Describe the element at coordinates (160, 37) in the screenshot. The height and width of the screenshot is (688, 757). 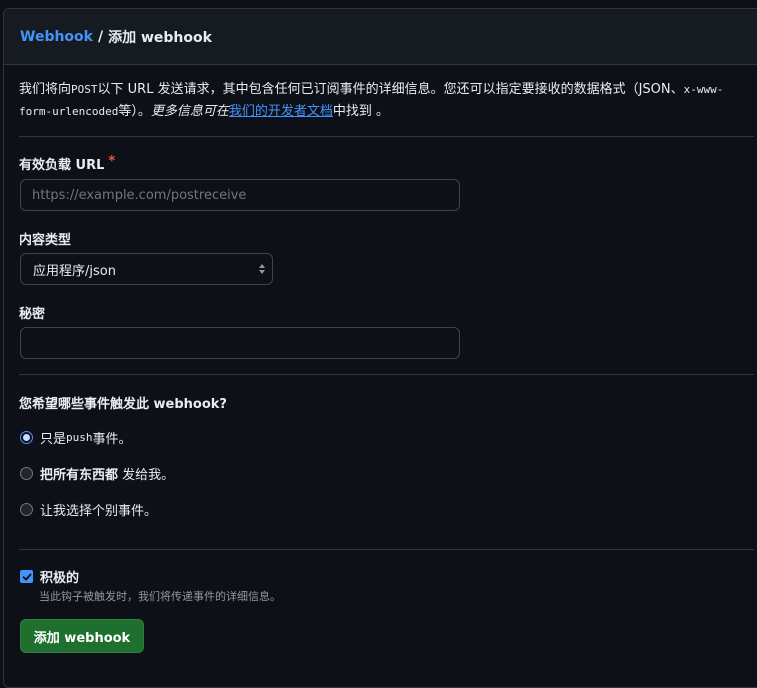
I see `page-title: 添加 webhook` at that location.